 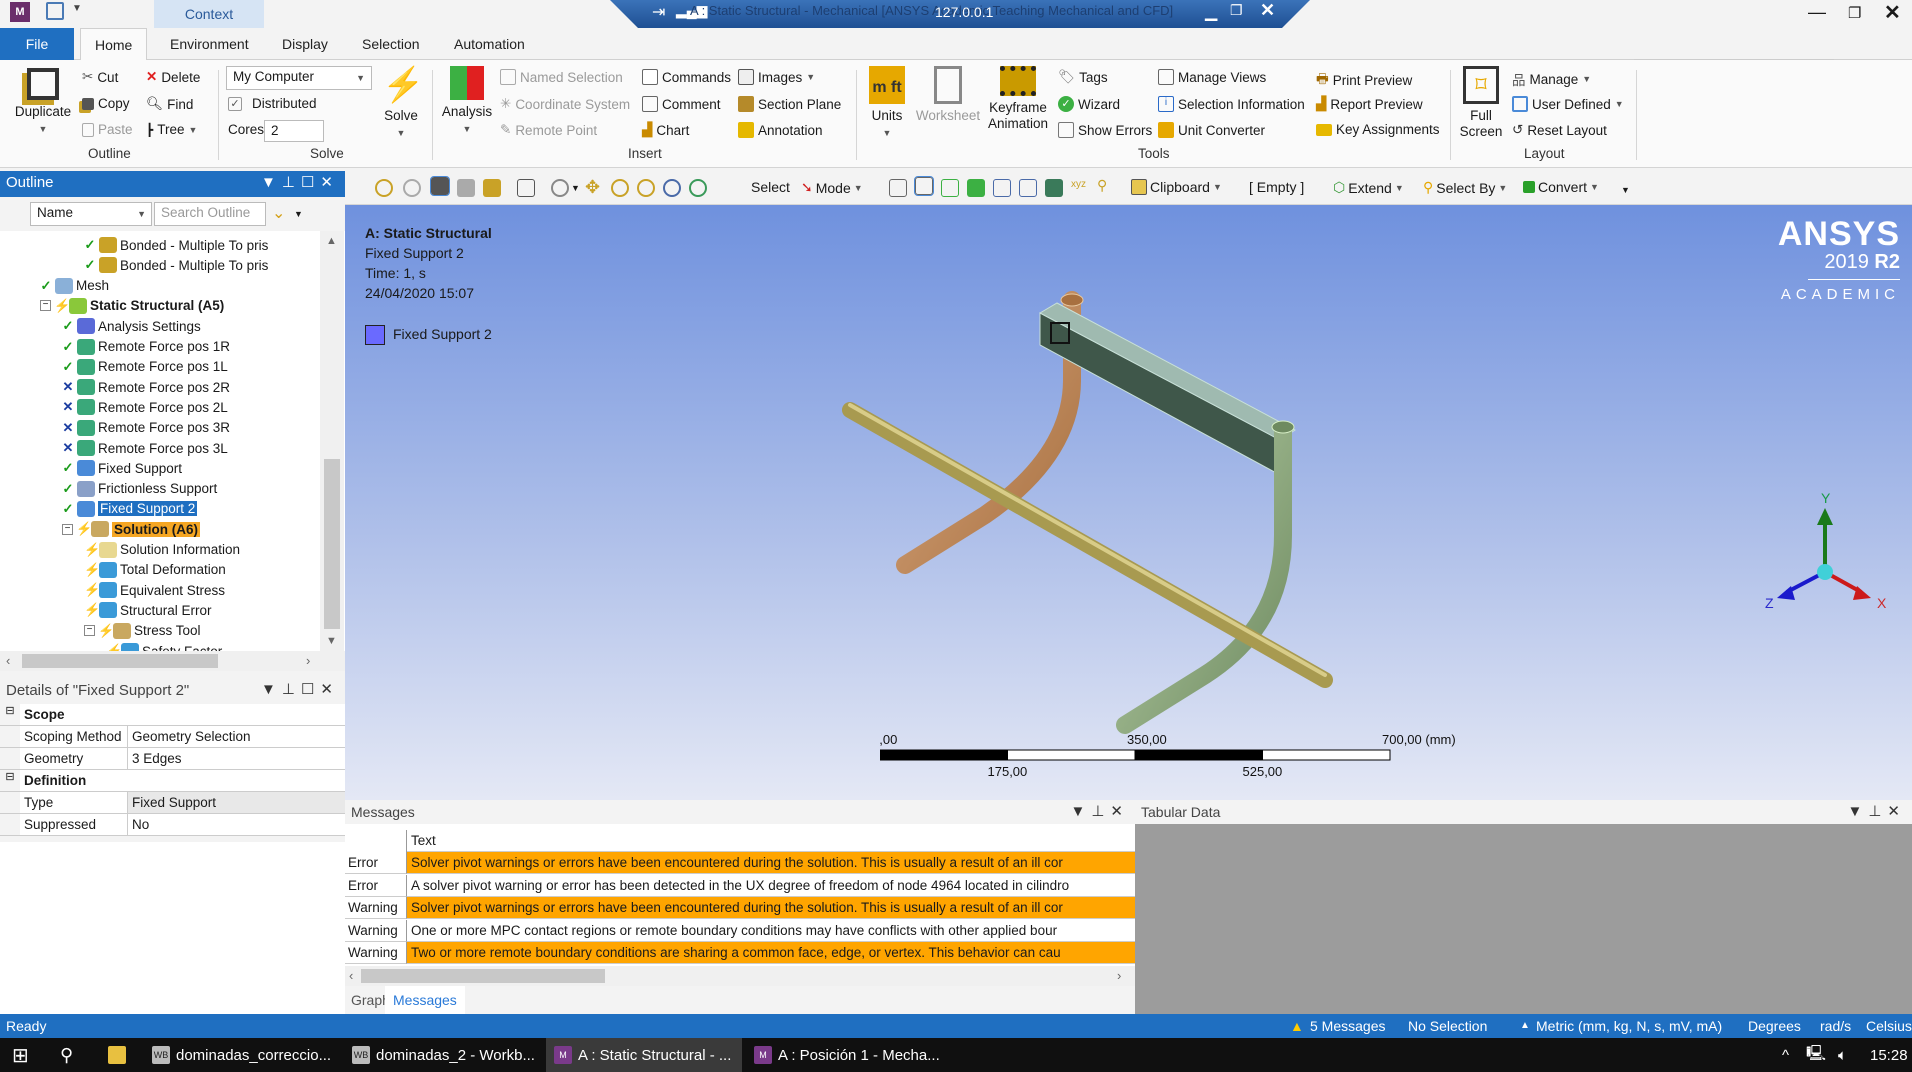 What do you see at coordinates (898, 188) in the screenshot?
I see `select-vertex-icon` at bounding box center [898, 188].